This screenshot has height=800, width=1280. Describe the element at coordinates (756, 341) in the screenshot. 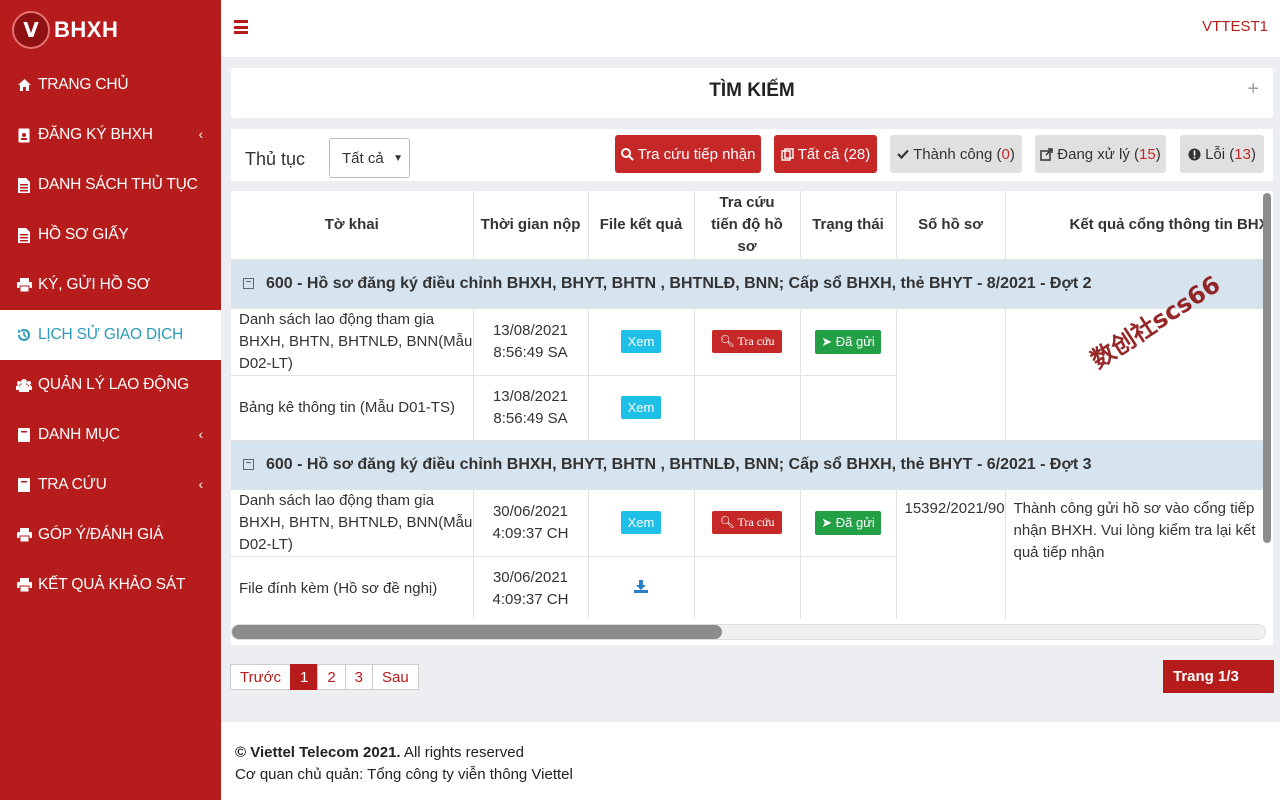

I see `lookup-label: Tra cứu` at that location.